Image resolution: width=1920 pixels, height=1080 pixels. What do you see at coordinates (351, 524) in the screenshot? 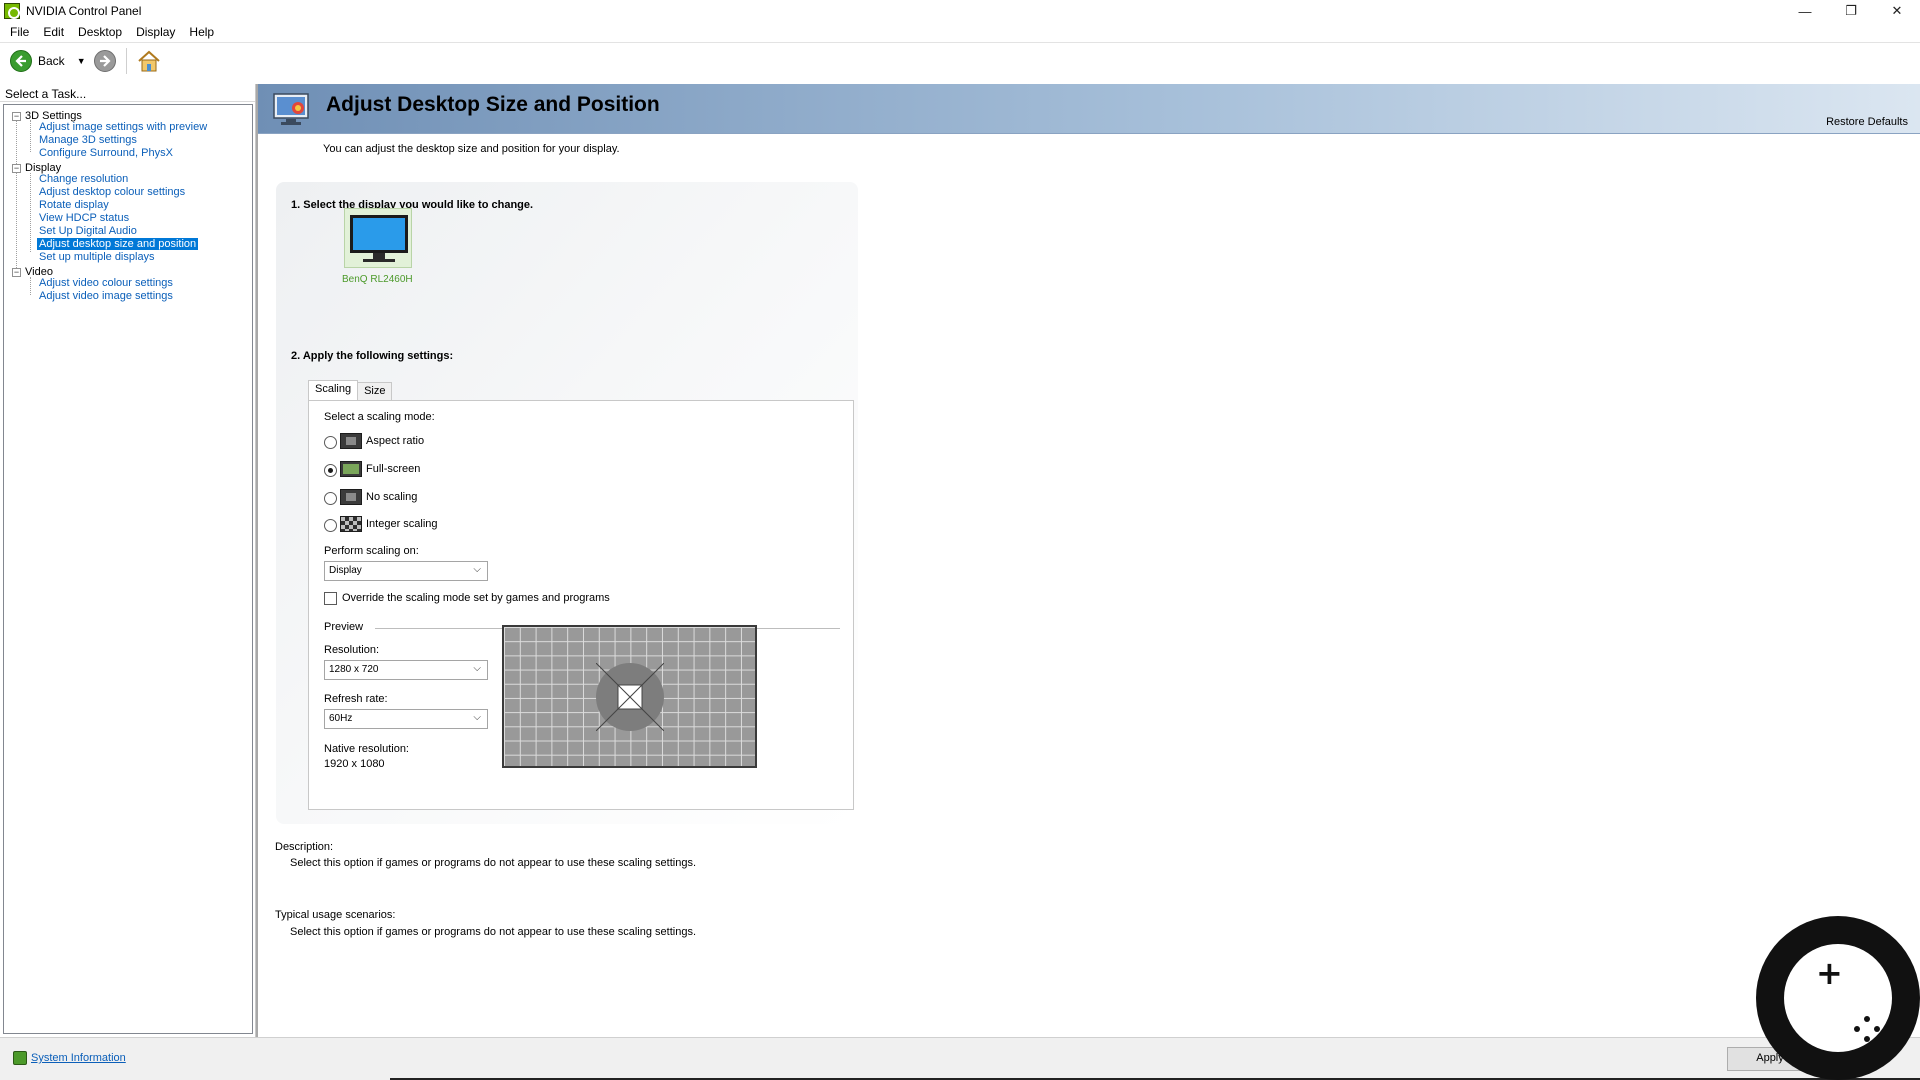
I see `integer-scaling-icon` at bounding box center [351, 524].